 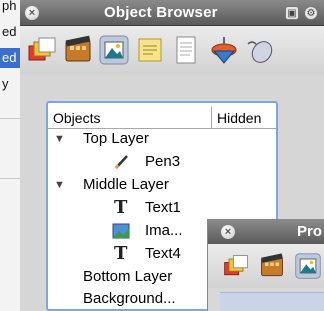 What do you see at coordinates (311, 13) in the screenshot?
I see `window-gear-icon: ⚙` at bounding box center [311, 13].